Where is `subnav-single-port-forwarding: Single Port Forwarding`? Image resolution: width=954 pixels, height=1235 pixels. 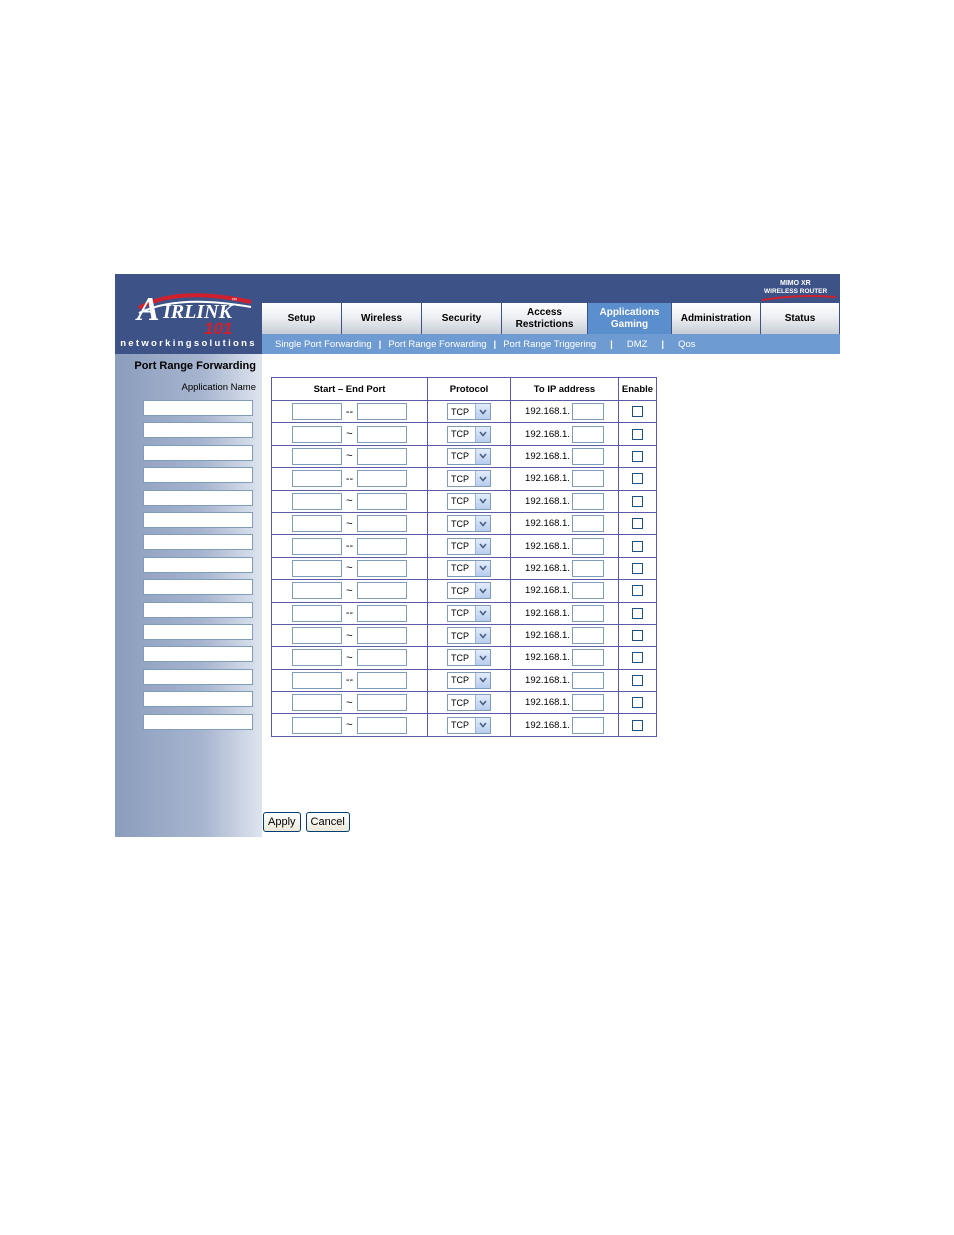 subnav-single-port-forwarding: Single Port Forwarding is located at coordinates (323, 344).